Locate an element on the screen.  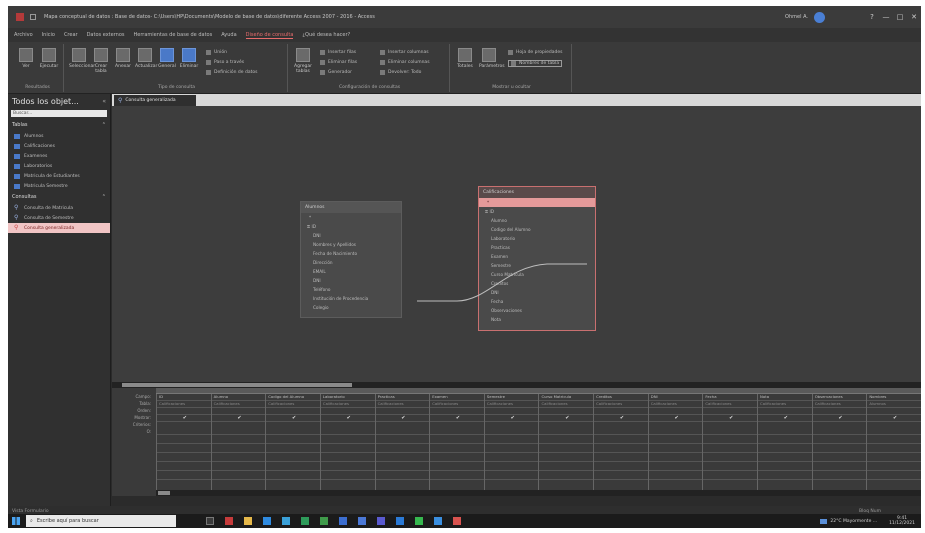
field-key: ⚿ ID is located at coordinates (537, 211).